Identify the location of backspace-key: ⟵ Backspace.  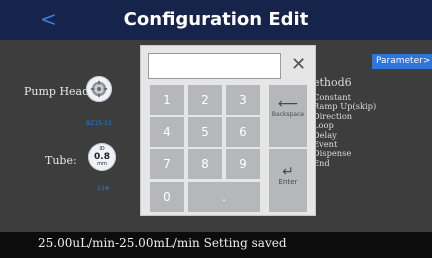
(288, 116).